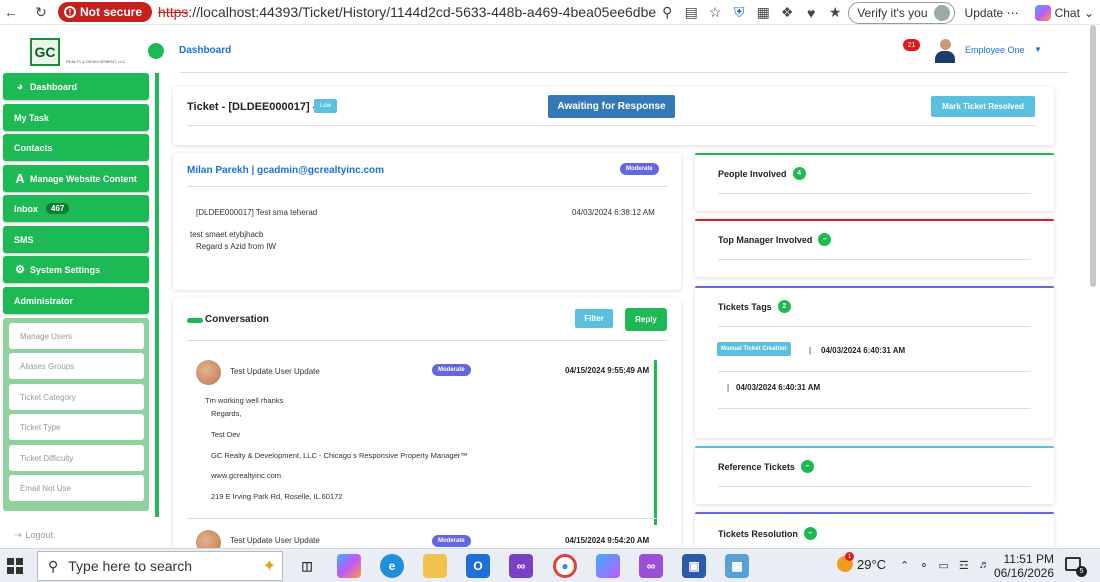  I want to click on taskbar-search-box: ⚲ Type here to search ✦, so click(160, 566).